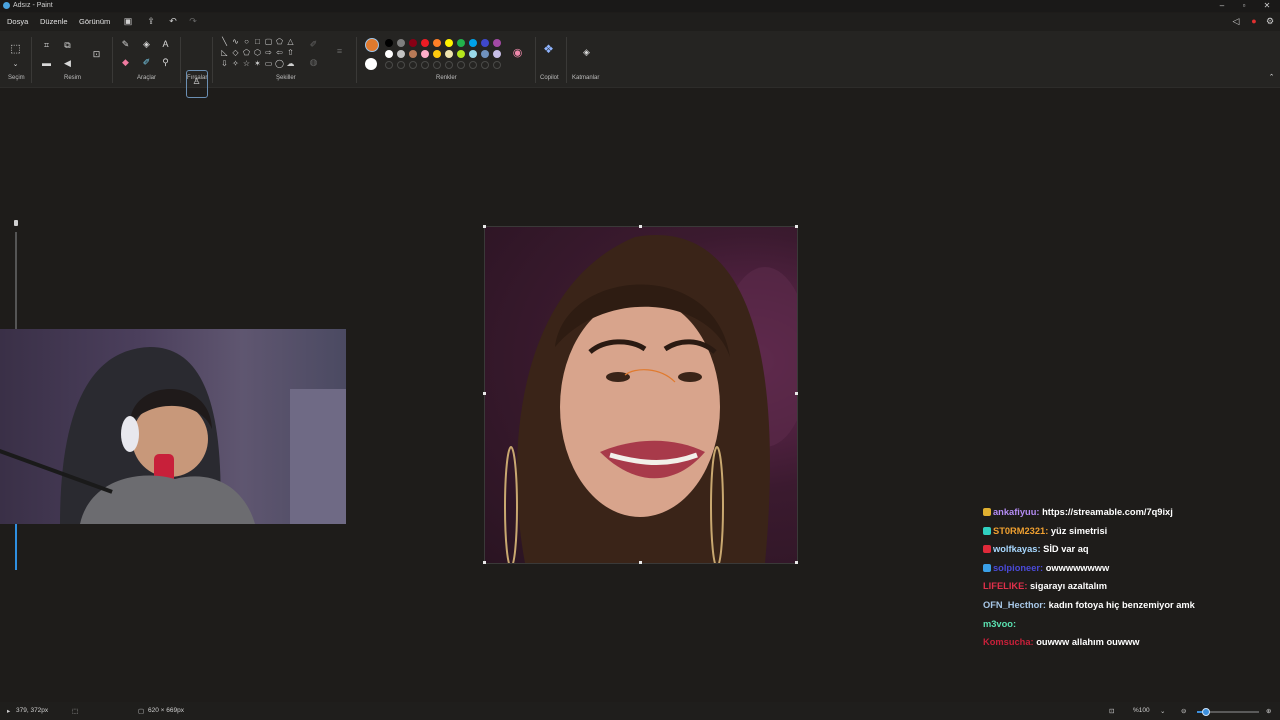 Image resolution: width=1280 pixels, height=720 pixels. Describe the element at coordinates (517, 53) in the screenshot. I see `edit-colors-icon: ◉` at that location.